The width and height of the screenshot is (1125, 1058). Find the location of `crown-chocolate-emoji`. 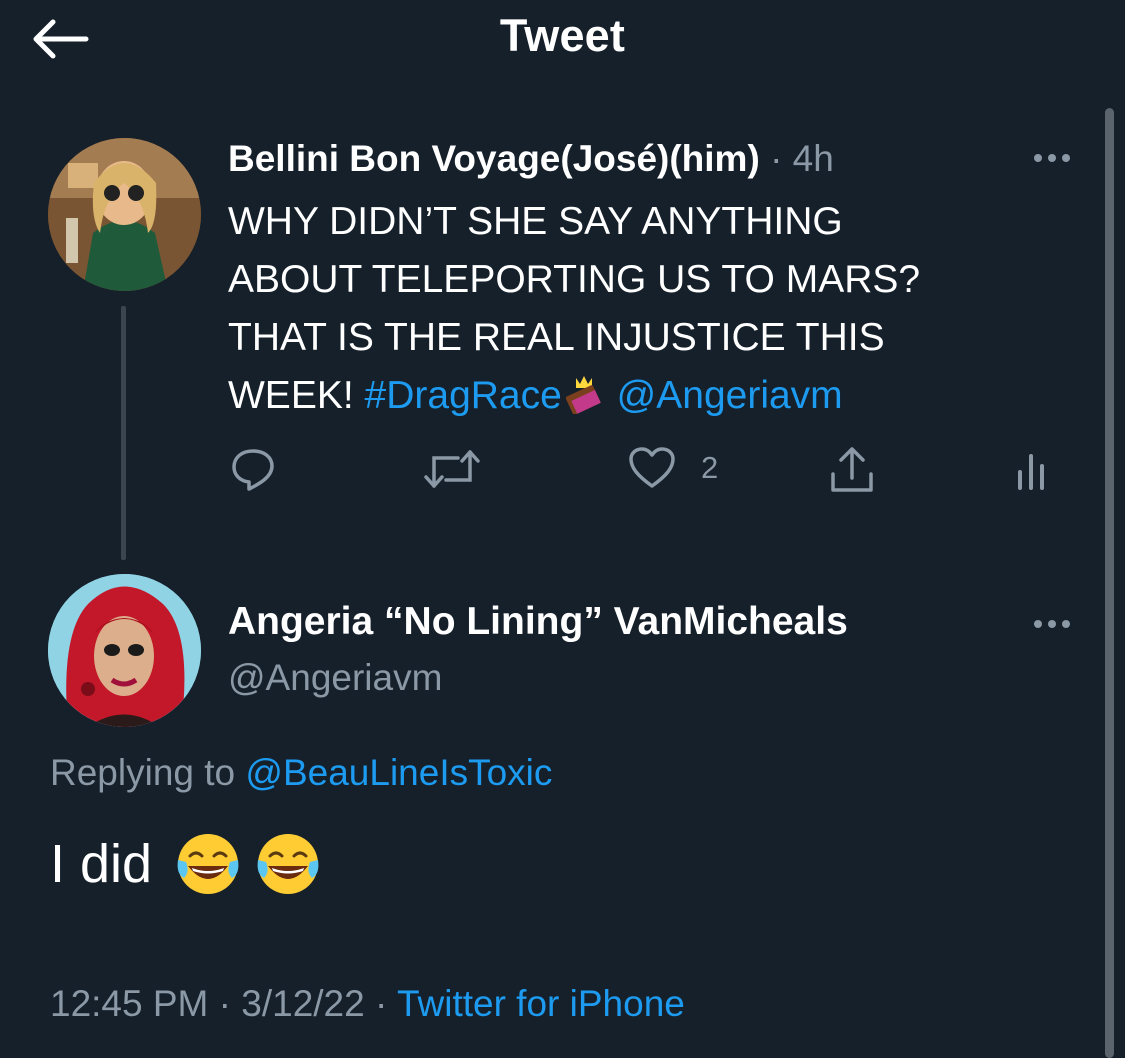

crown-chocolate-emoji is located at coordinates (583, 395).